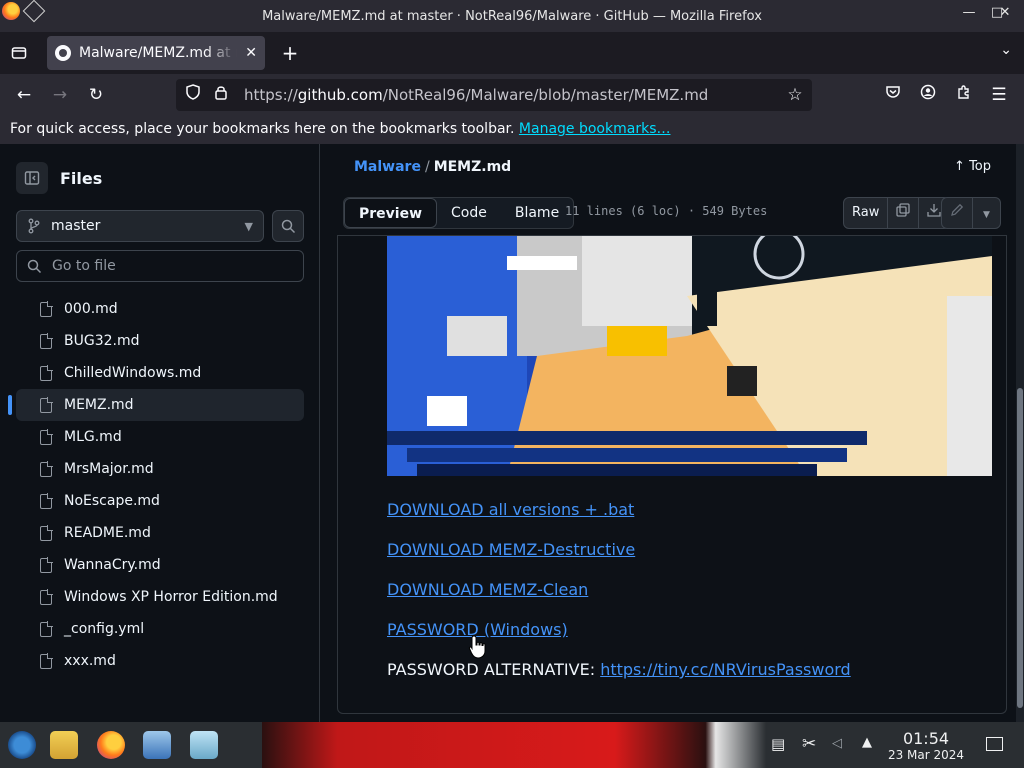 This screenshot has width=1024, height=768. I want to click on tab-code: Code, so click(469, 213).